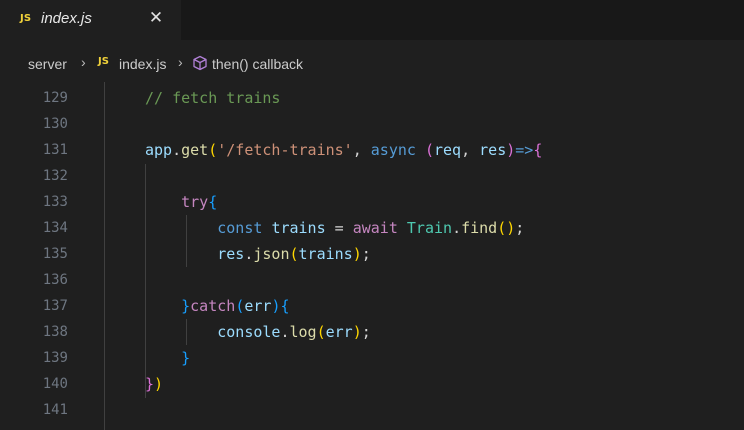  I want to click on code-text: const trains = await Train.find();, so click(334, 228).